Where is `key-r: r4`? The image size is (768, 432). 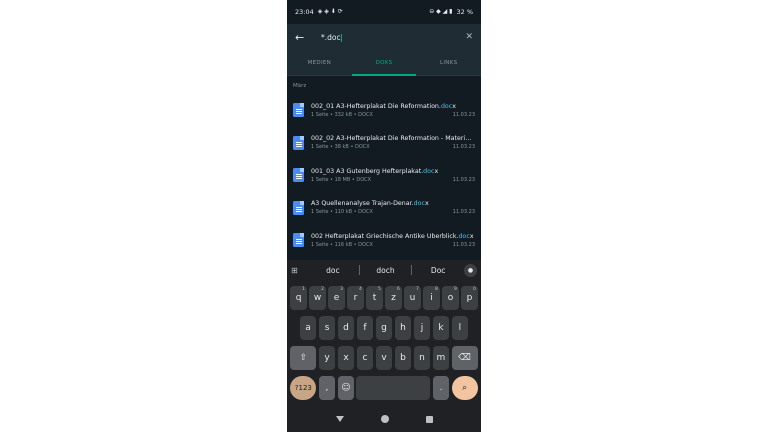
key-r: r4 is located at coordinates (355, 298).